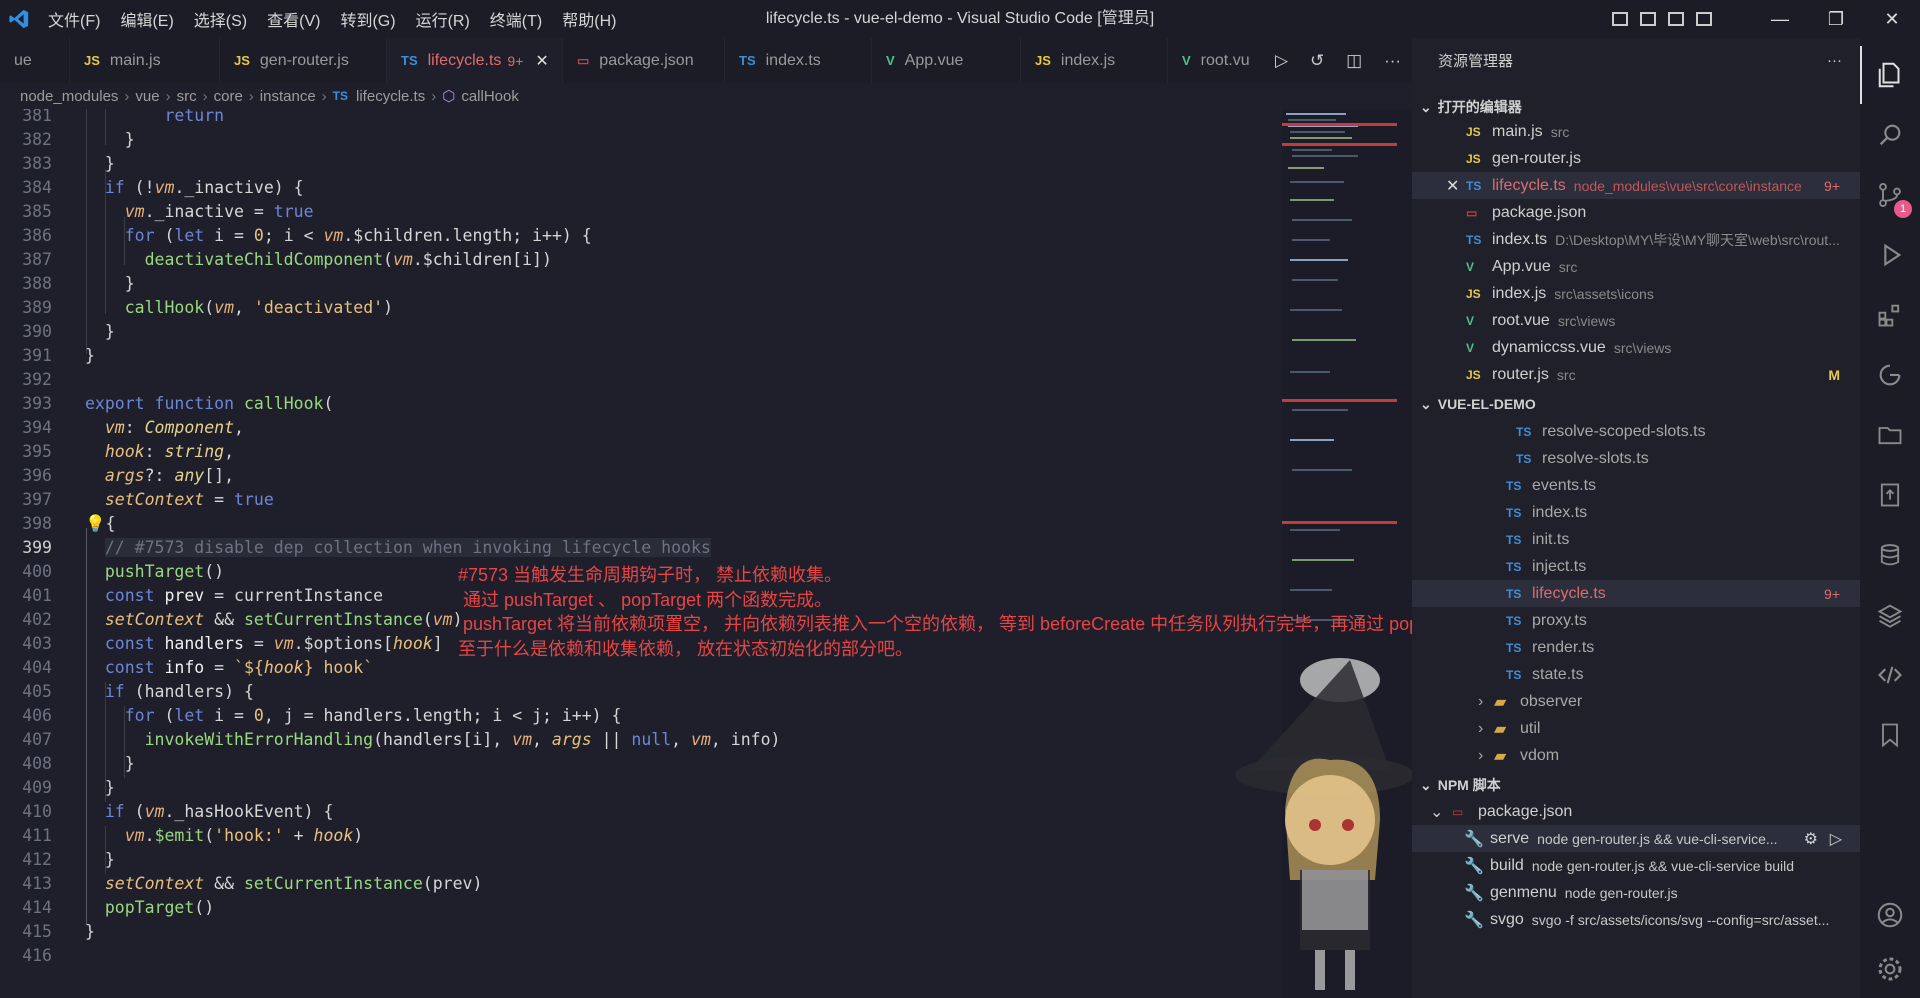  I want to click on file-item: TS index.ts, so click(1636, 512).